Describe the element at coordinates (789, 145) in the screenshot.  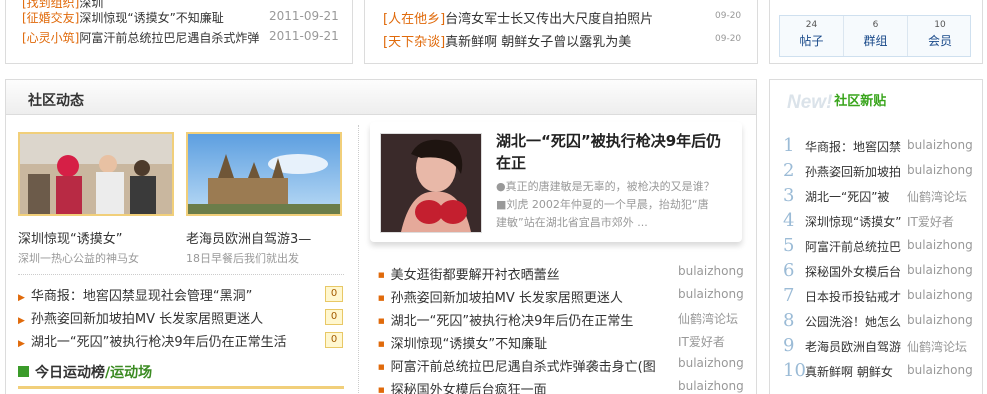
I see `rank-number: 1` at that location.